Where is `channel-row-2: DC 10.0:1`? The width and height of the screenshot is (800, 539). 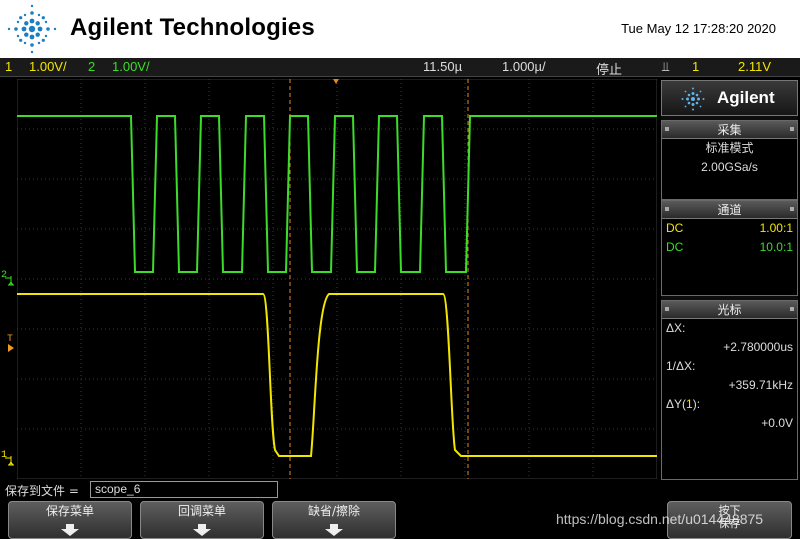 channel-row-2: DC 10.0:1 is located at coordinates (729, 247).